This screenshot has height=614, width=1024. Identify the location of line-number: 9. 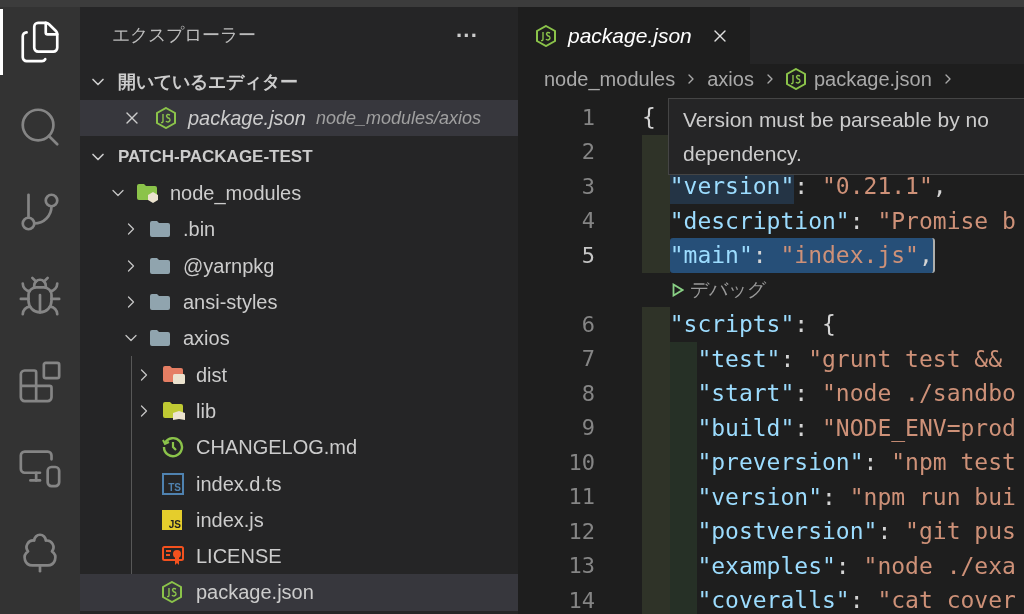
(587, 428).